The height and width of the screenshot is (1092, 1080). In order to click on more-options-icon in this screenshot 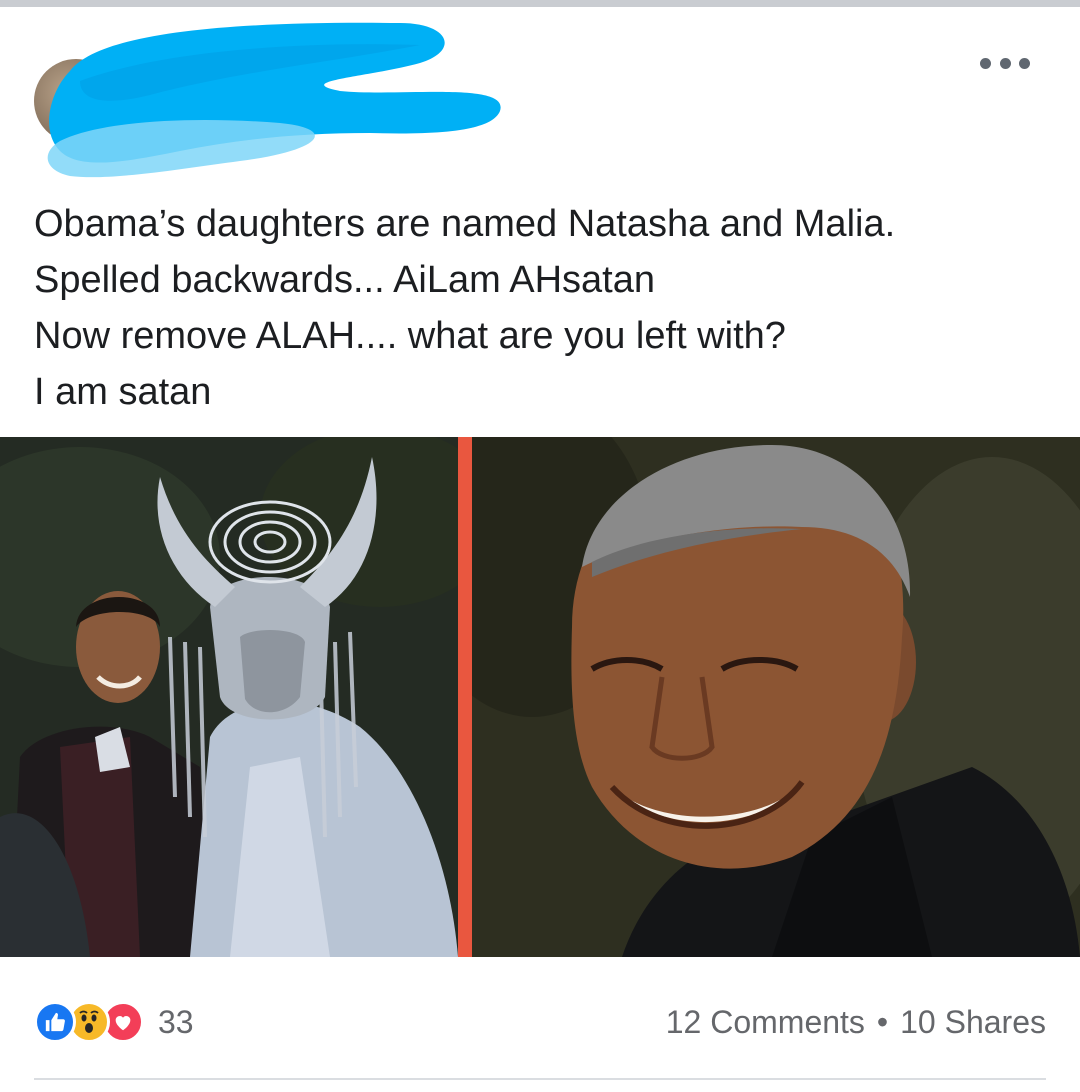, I will do `click(1005, 63)`.